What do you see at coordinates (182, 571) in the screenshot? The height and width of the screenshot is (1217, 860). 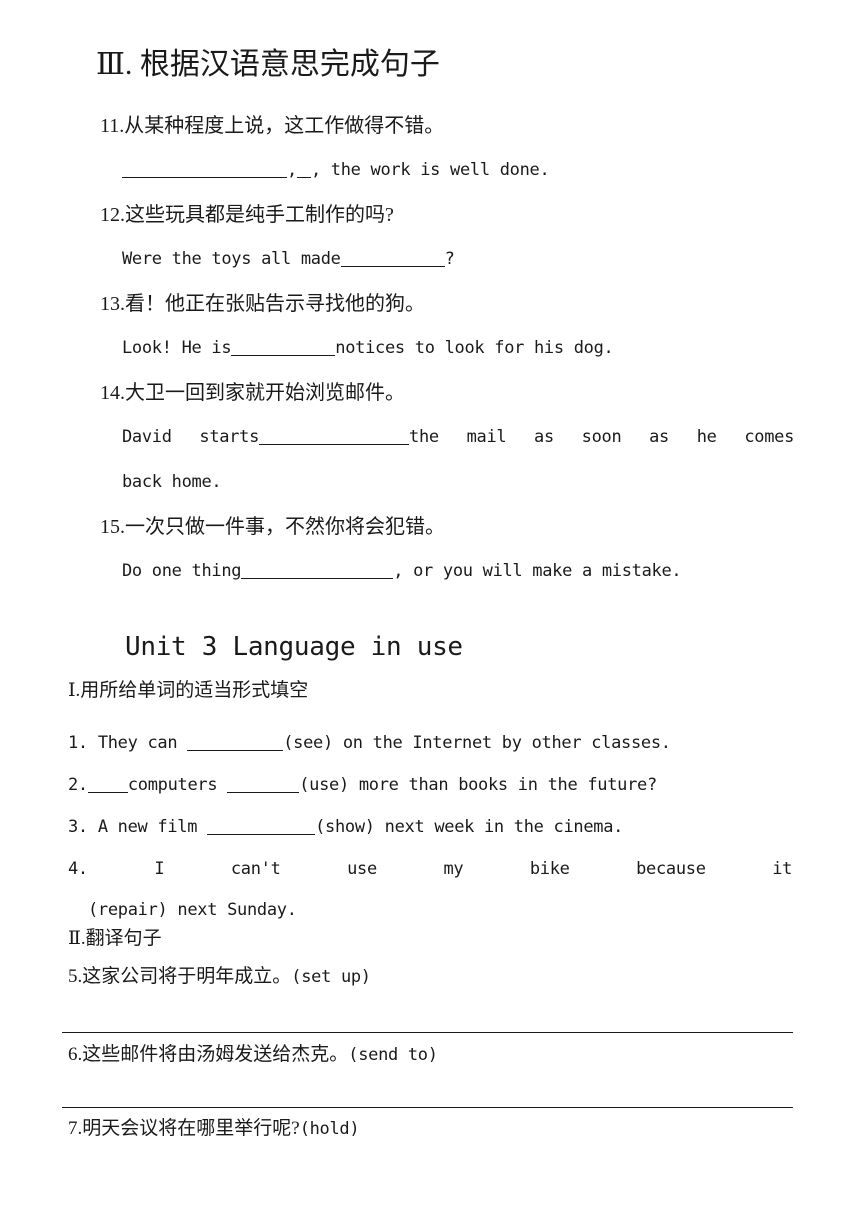 I see `question-15-english-head: Do one thing` at bounding box center [182, 571].